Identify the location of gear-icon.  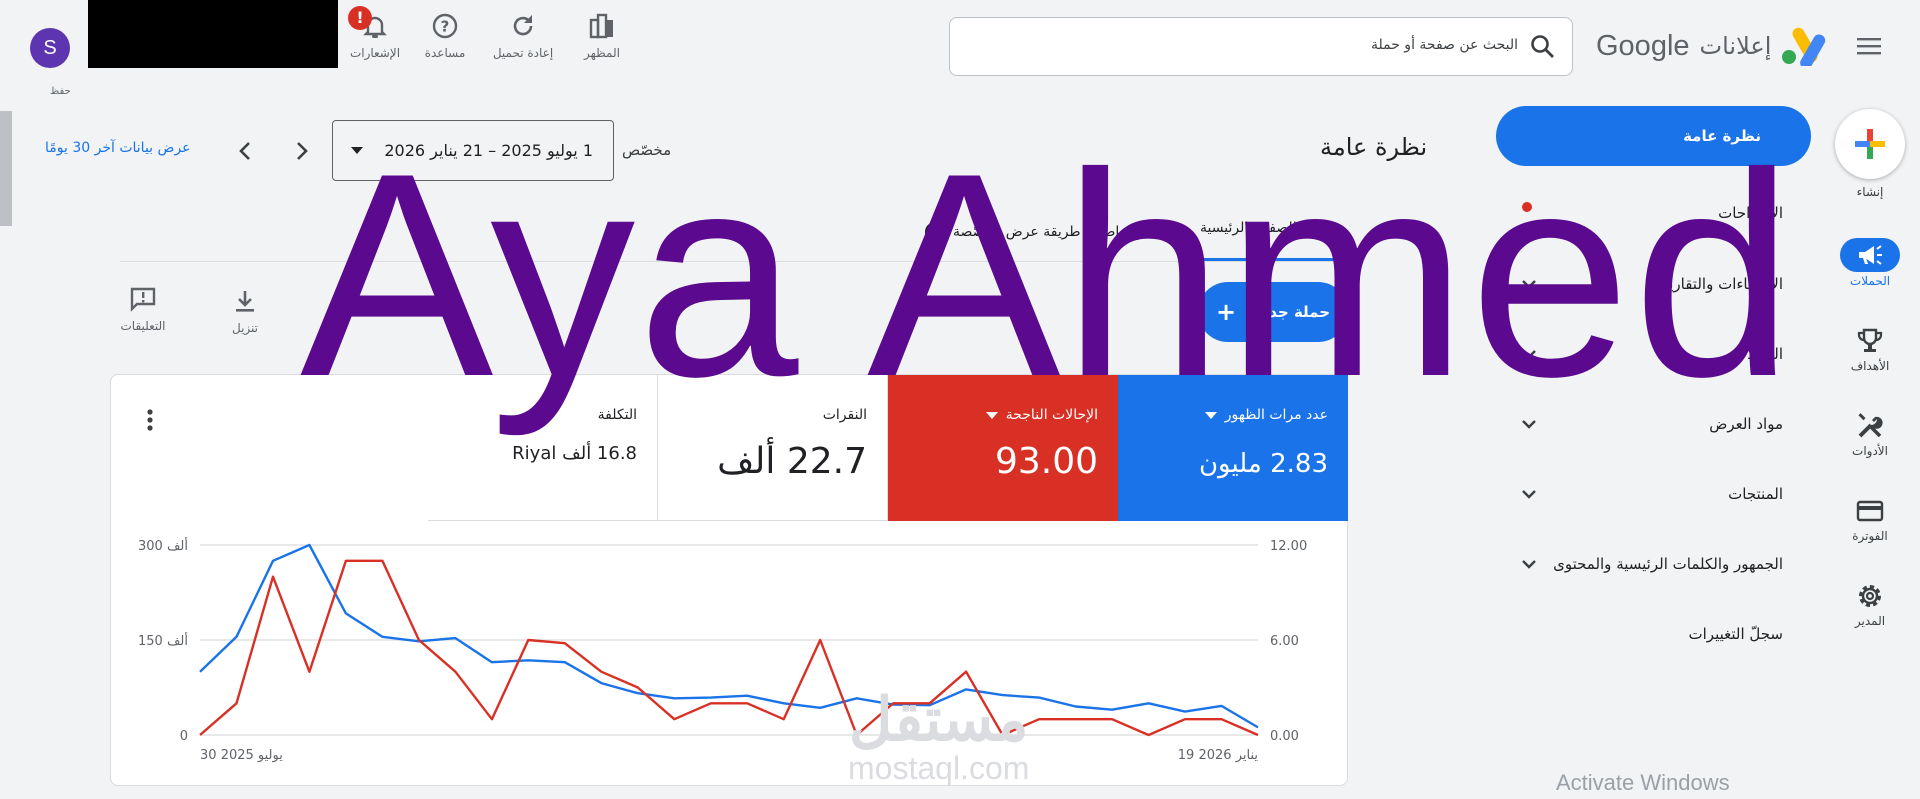
(1870, 596).